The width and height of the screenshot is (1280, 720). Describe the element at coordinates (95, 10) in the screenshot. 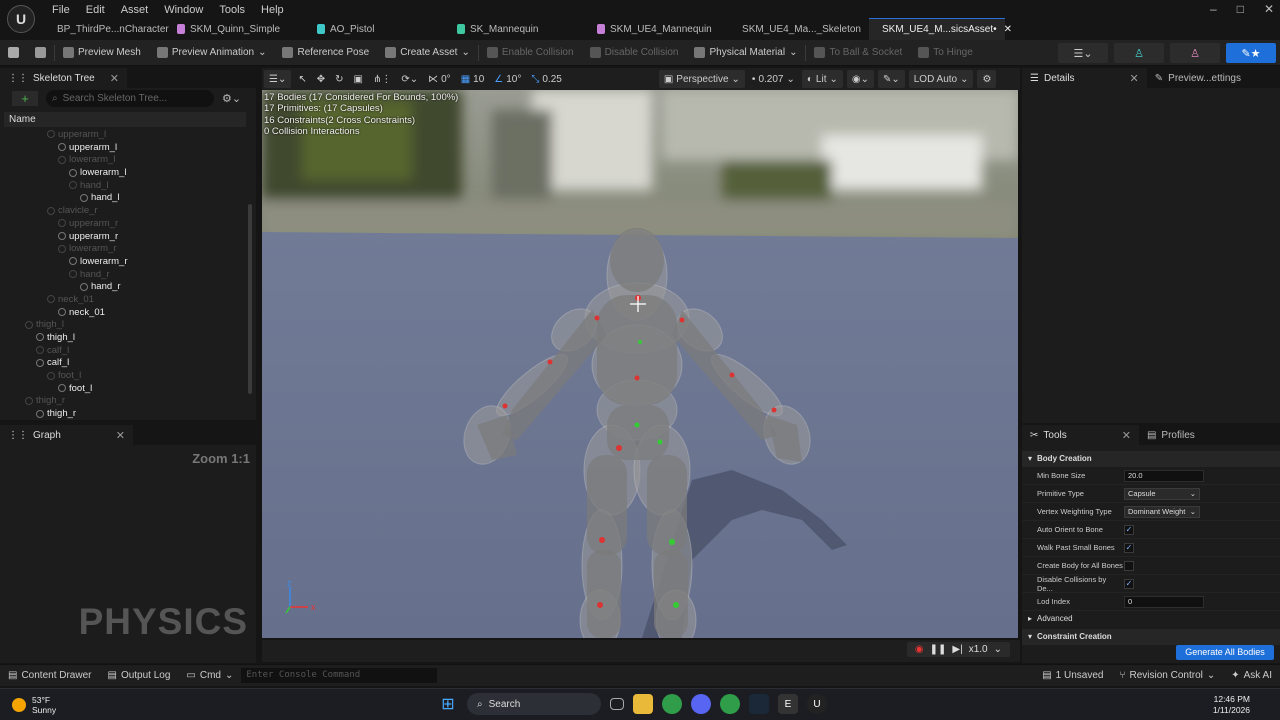

I see `menu-edit: Edit` at that location.